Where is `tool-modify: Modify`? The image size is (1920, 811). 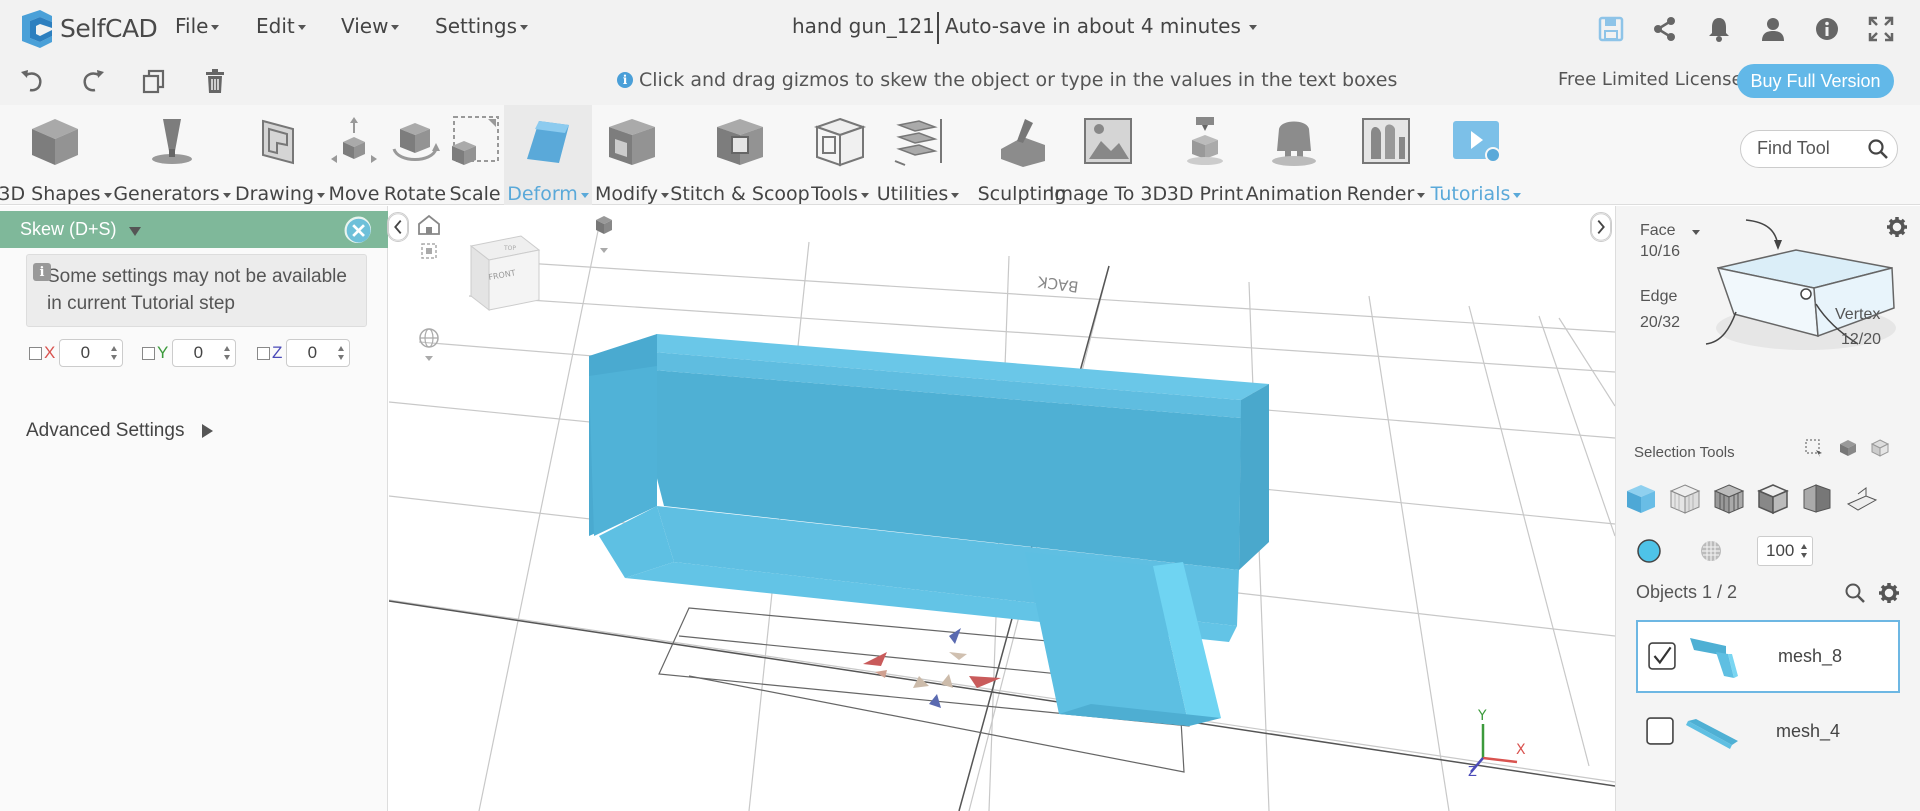
tool-modify: Modify is located at coordinates (632, 155).